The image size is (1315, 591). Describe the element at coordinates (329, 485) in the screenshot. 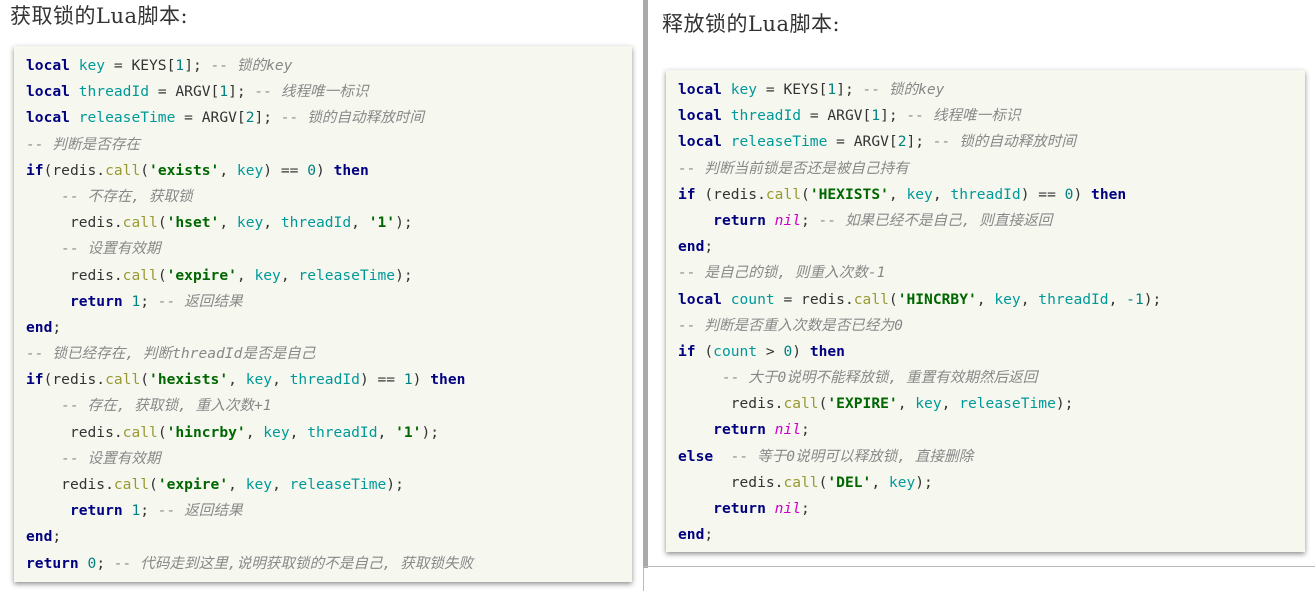

I see `code-line: redis.call('expire', key, releaseTime);` at that location.